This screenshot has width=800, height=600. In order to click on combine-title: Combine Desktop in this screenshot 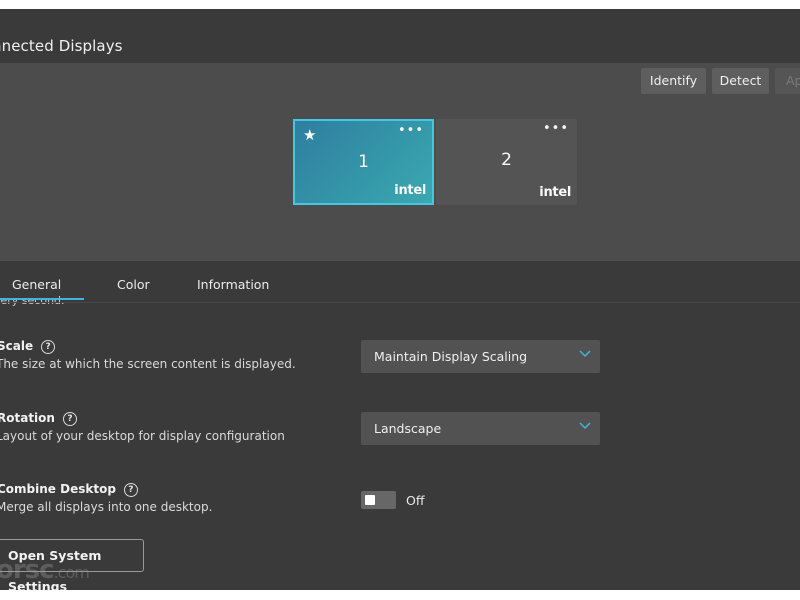, I will do `click(58, 489)`.